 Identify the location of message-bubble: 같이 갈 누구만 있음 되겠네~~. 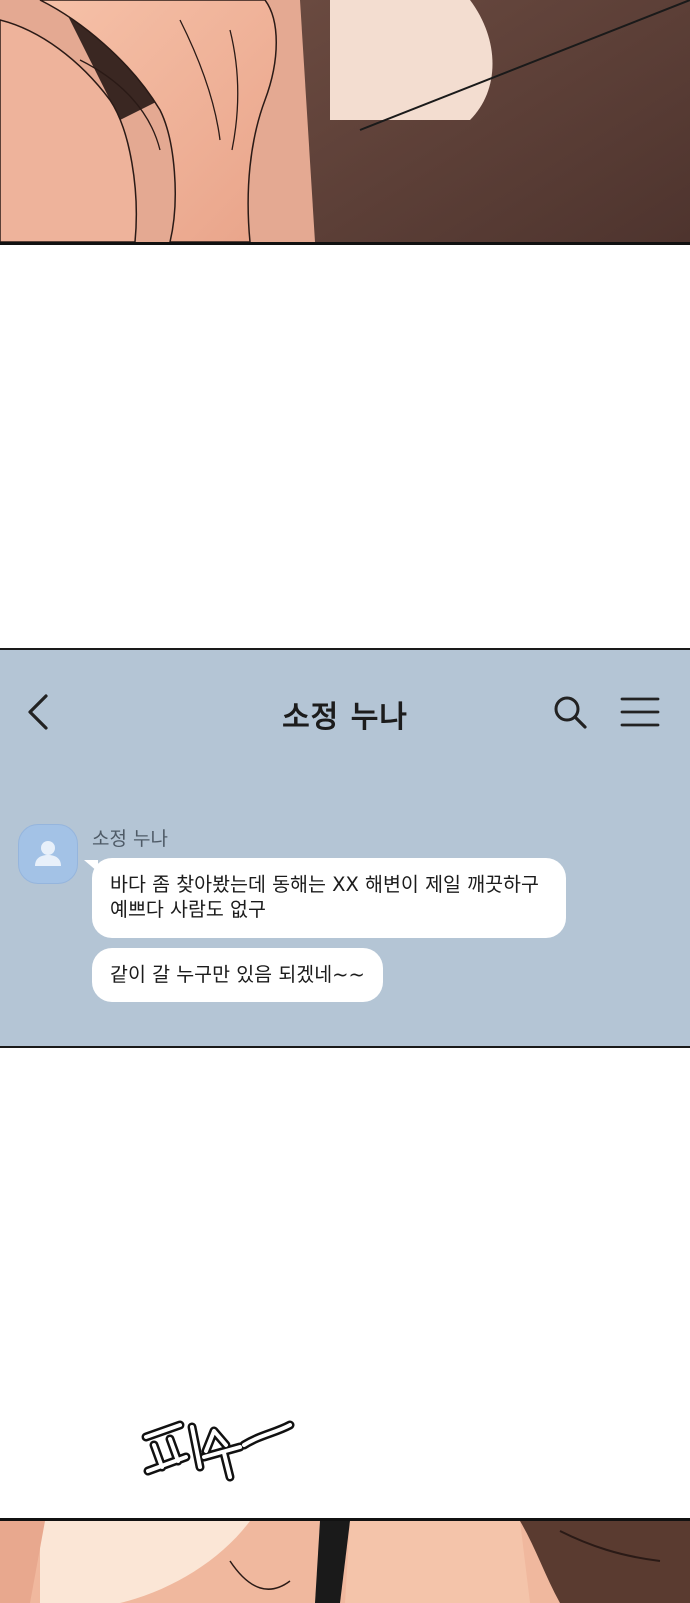
(237, 975).